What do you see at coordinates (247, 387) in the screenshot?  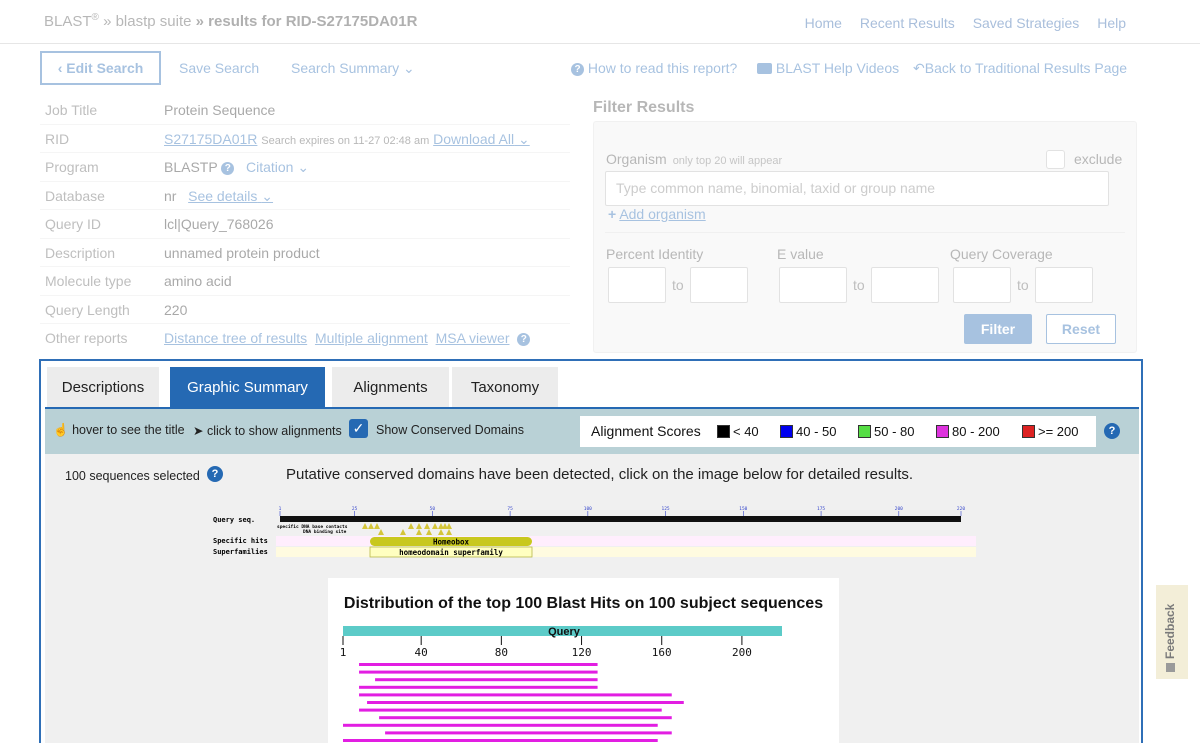 I see `tab-graphic-summary: Graphic Summary` at bounding box center [247, 387].